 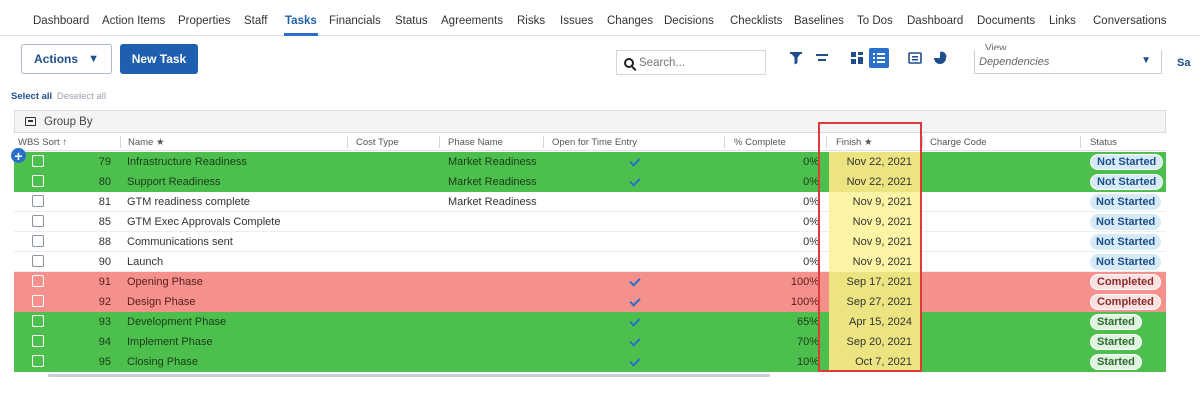 What do you see at coordinates (355, 21) in the screenshot?
I see `tab-financials: Financials` at bounding box center [355, 21].